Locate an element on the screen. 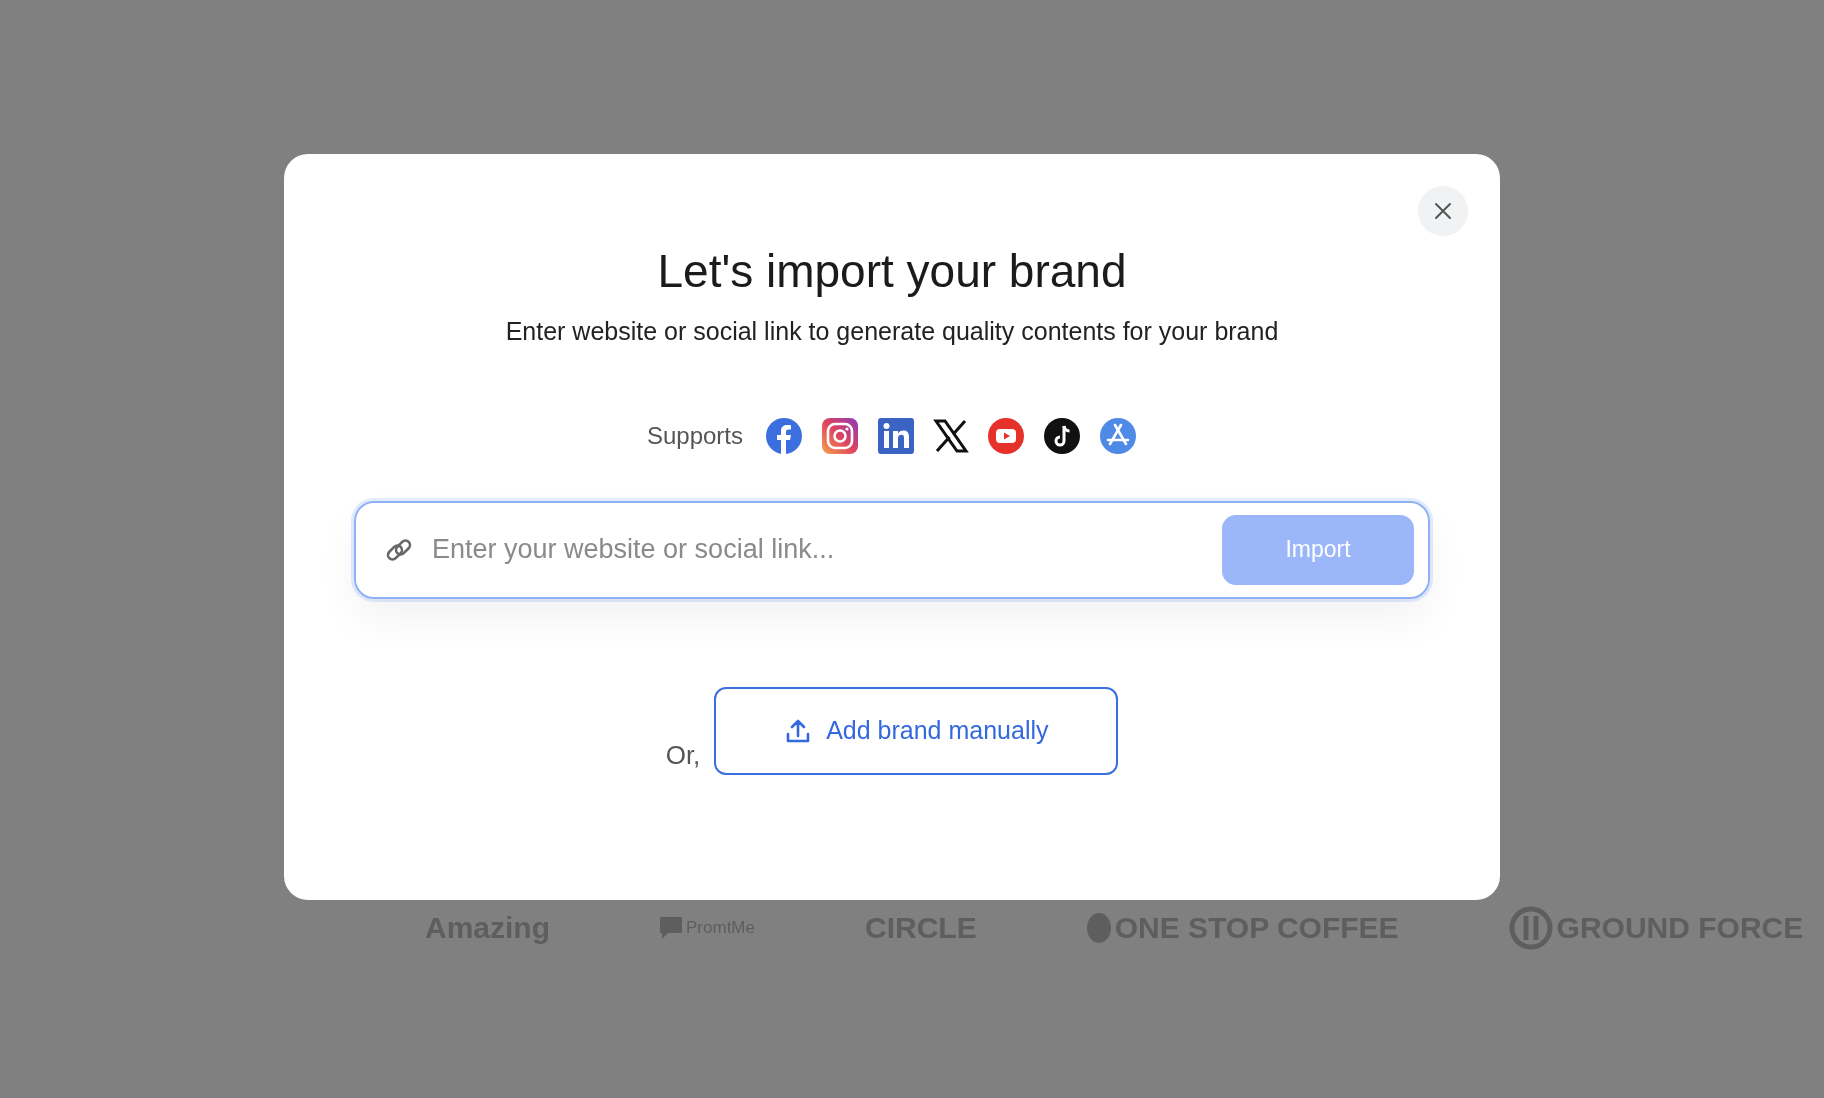 The image size is (1824, 1098). tiktok-icon is located at coordinates (1062, 435).